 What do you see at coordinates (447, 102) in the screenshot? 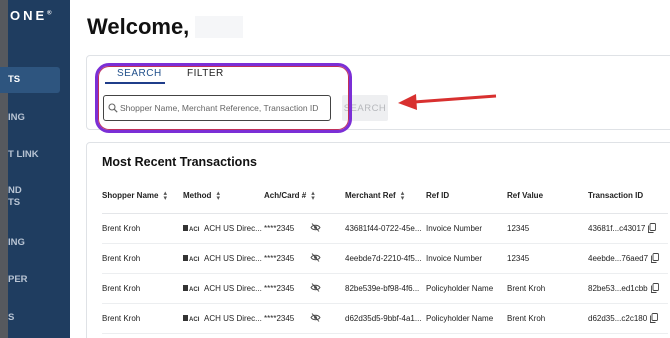
I see `annotation-arrow-icon` at bounding box center [447, 102].